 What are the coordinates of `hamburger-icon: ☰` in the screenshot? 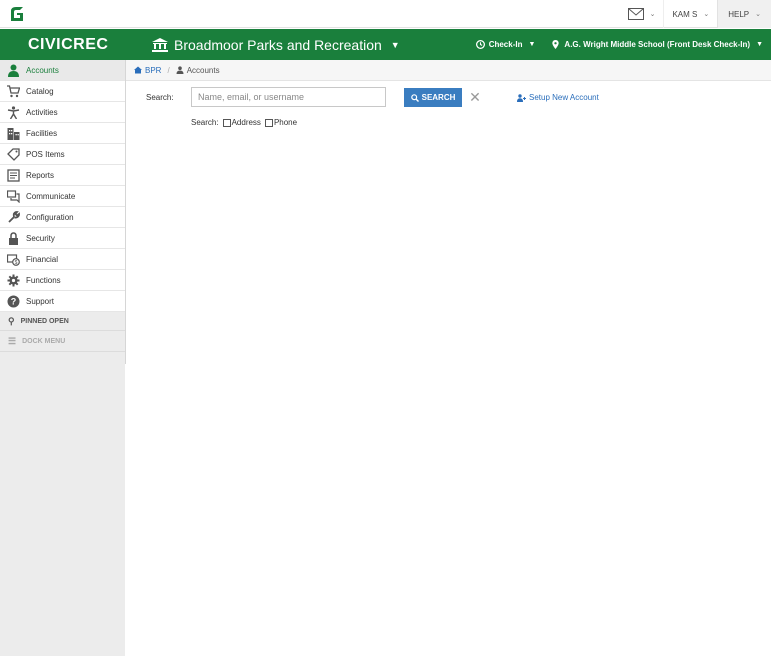 It's located at (12, 340).